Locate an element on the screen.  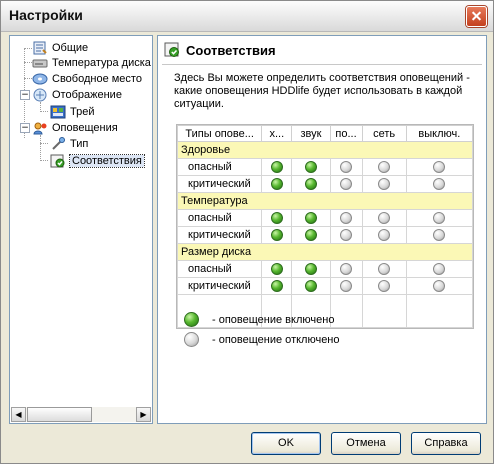
close-button is located at coordinates (476, 16).